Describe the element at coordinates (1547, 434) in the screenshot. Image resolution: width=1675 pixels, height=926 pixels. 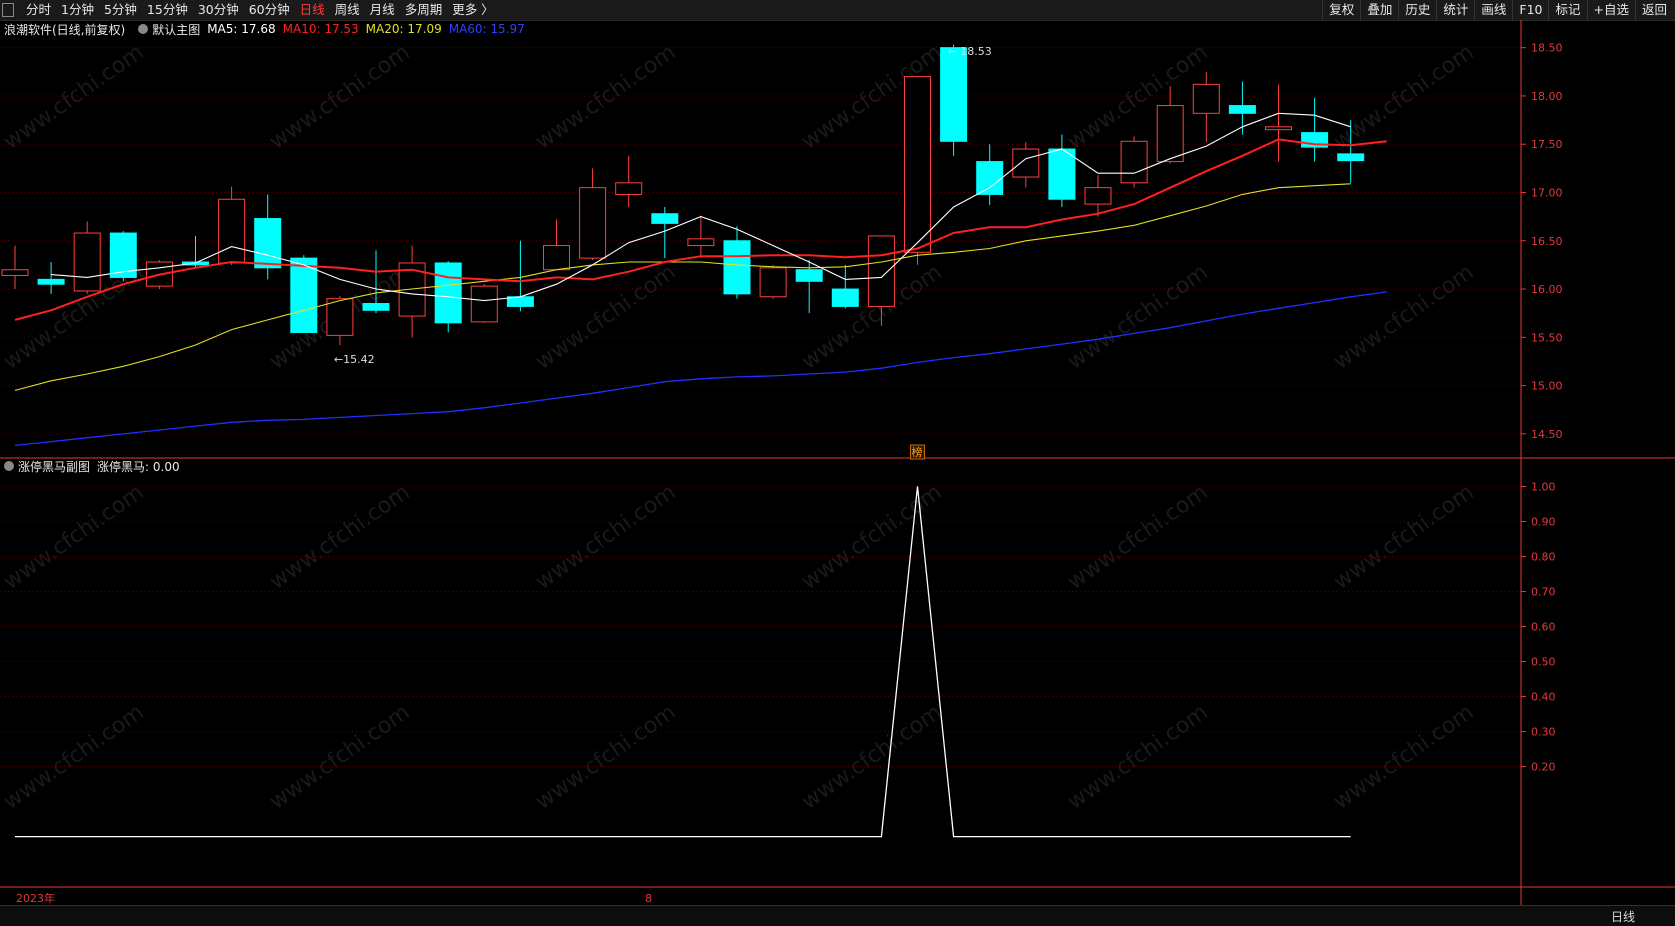
I see `price-tick-label: 14.50` at that location.